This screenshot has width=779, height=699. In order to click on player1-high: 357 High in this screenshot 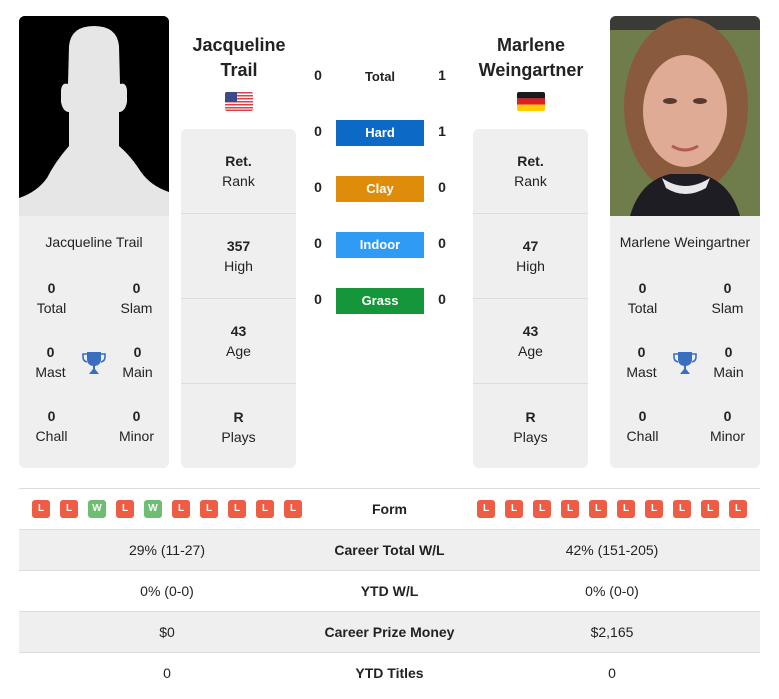, I will do `click(238, 256)`.